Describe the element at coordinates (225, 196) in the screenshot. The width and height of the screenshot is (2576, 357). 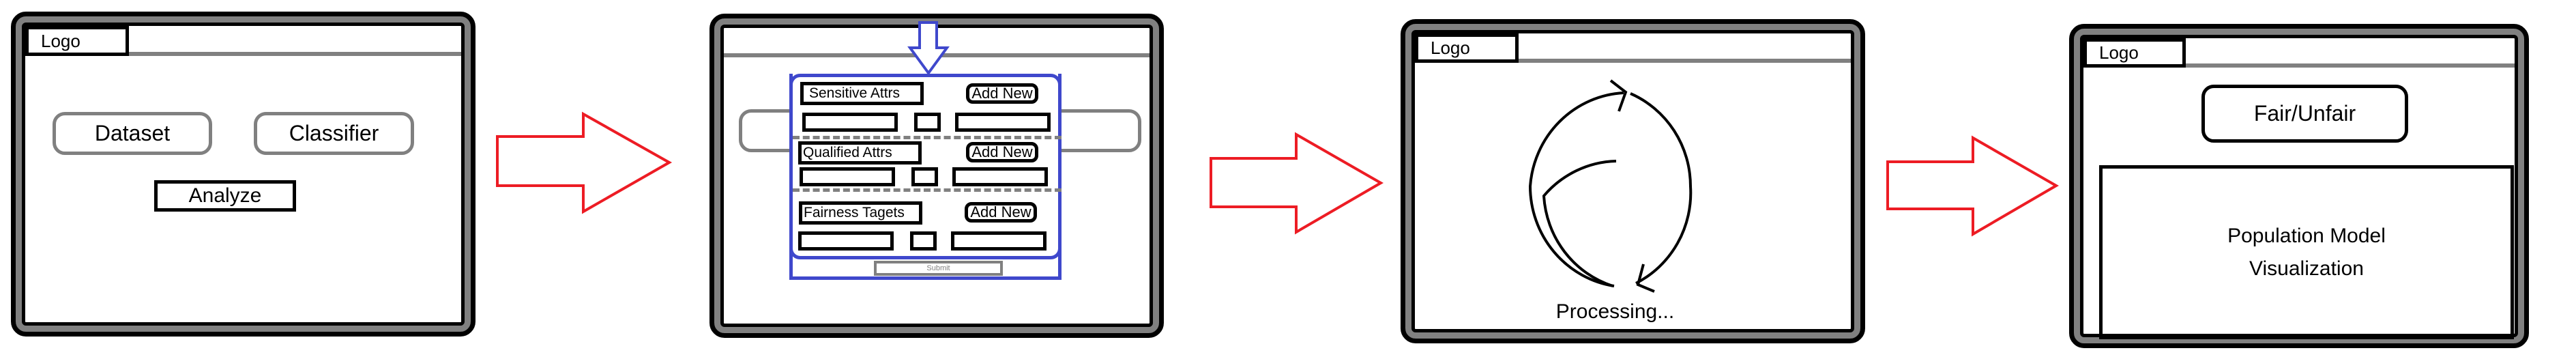
I see `analyze-button: Analyze` at that location.